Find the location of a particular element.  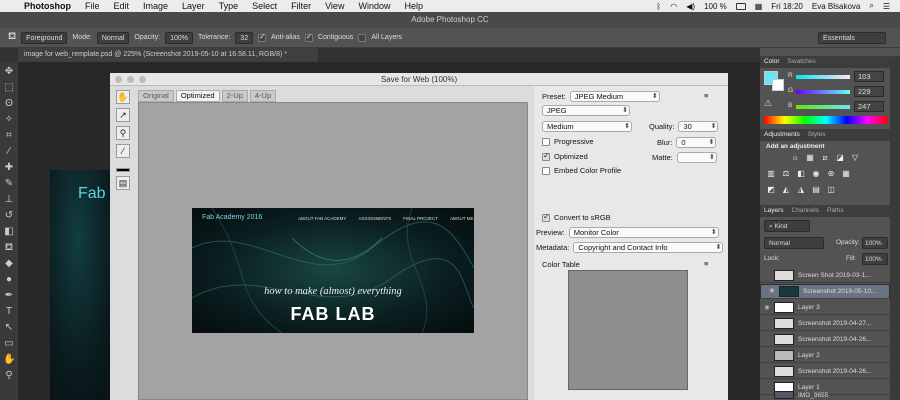

flag-icon: ▦ is located at coordinates (759, 6).